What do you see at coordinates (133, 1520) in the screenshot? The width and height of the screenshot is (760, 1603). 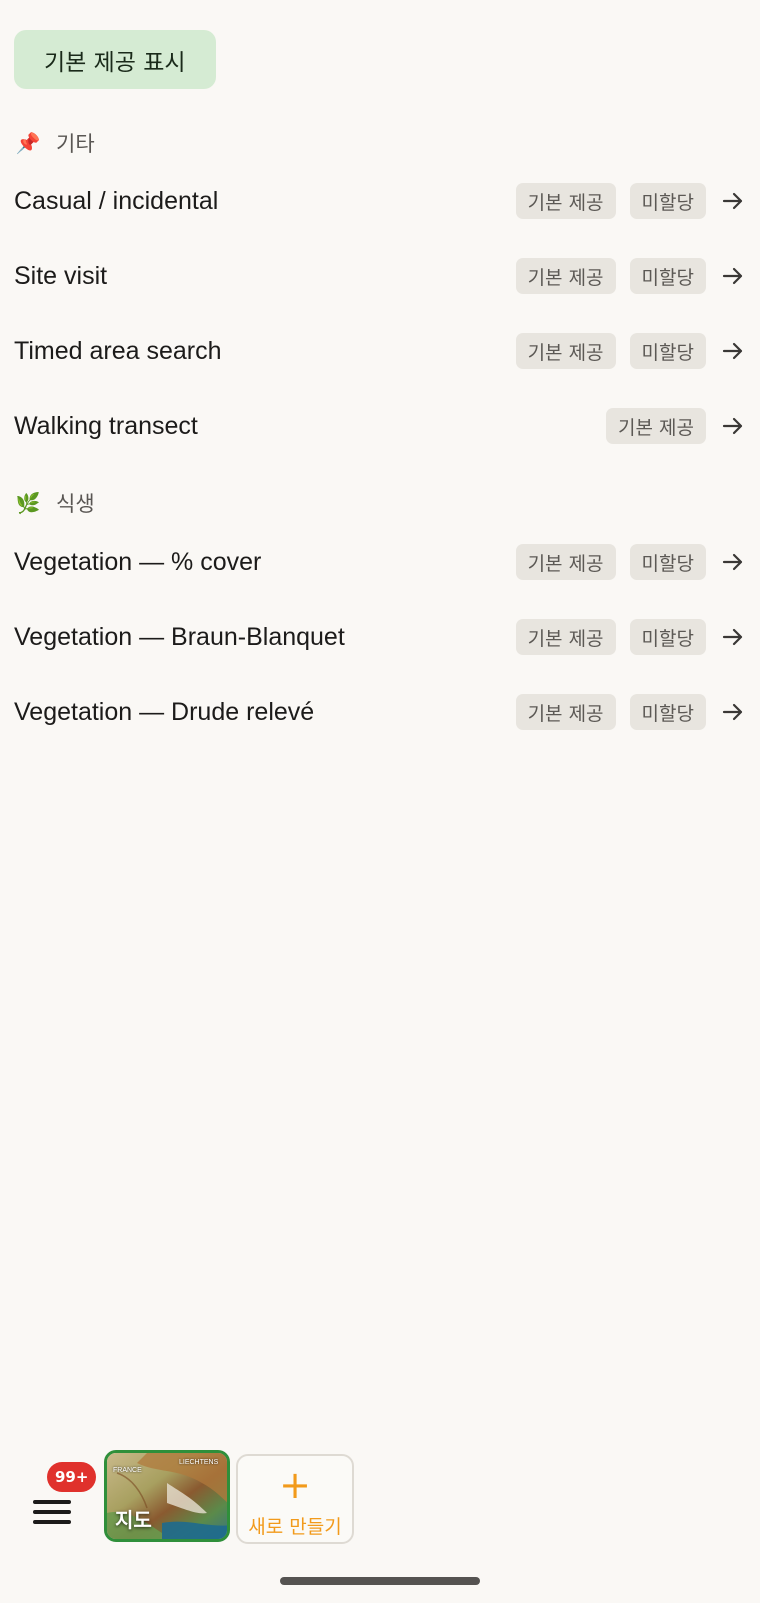 I see `map-label: 지도` at bounding box center [133, 1520].